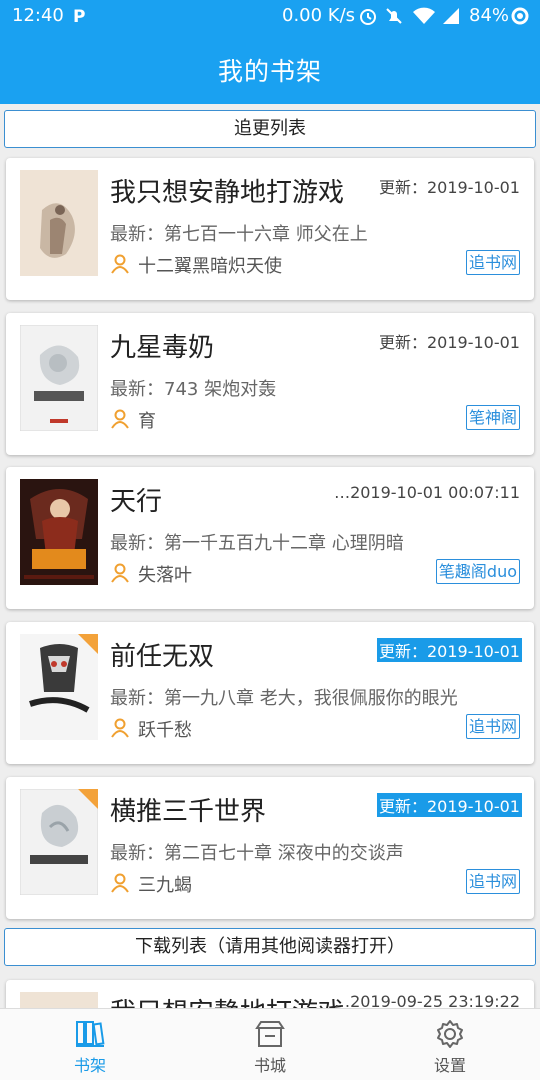 Image resolution: width=540 pixels, height=1080 pixels. I want to click on book-card: 九星毒奶 更新：2019-10-01 最新：743 架炮对轰 育 笔神阁, so click(270, 384).